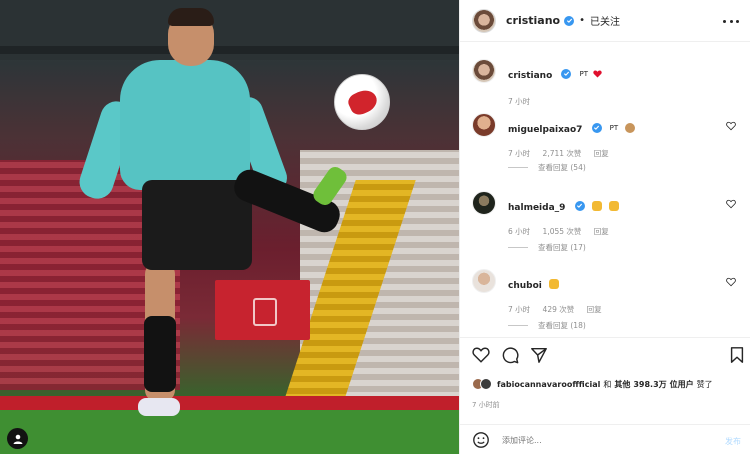 The image size is (750, 454). I want to click on comment-username: halmeida_9, so click(536, 208).